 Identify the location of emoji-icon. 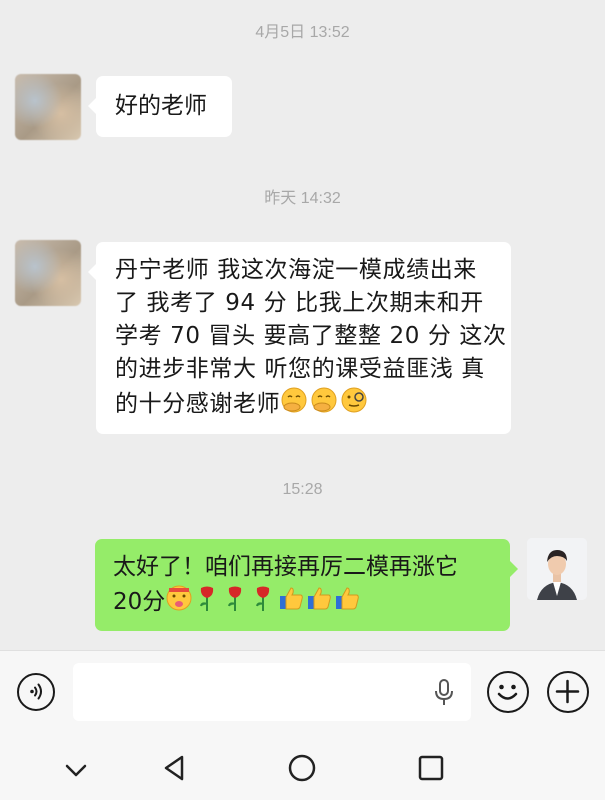
(507, 692).